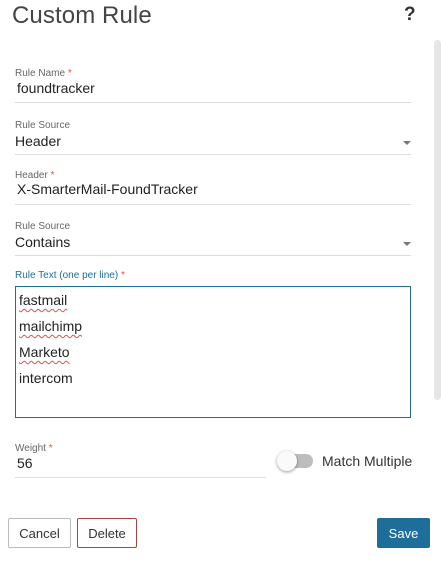 The image size is (441, 563). What do you see at coordinates (67, 275) in the screenshot?
I see `rule-text-label-text: Rule Text (one per line)` at bounding box center [67, 275].